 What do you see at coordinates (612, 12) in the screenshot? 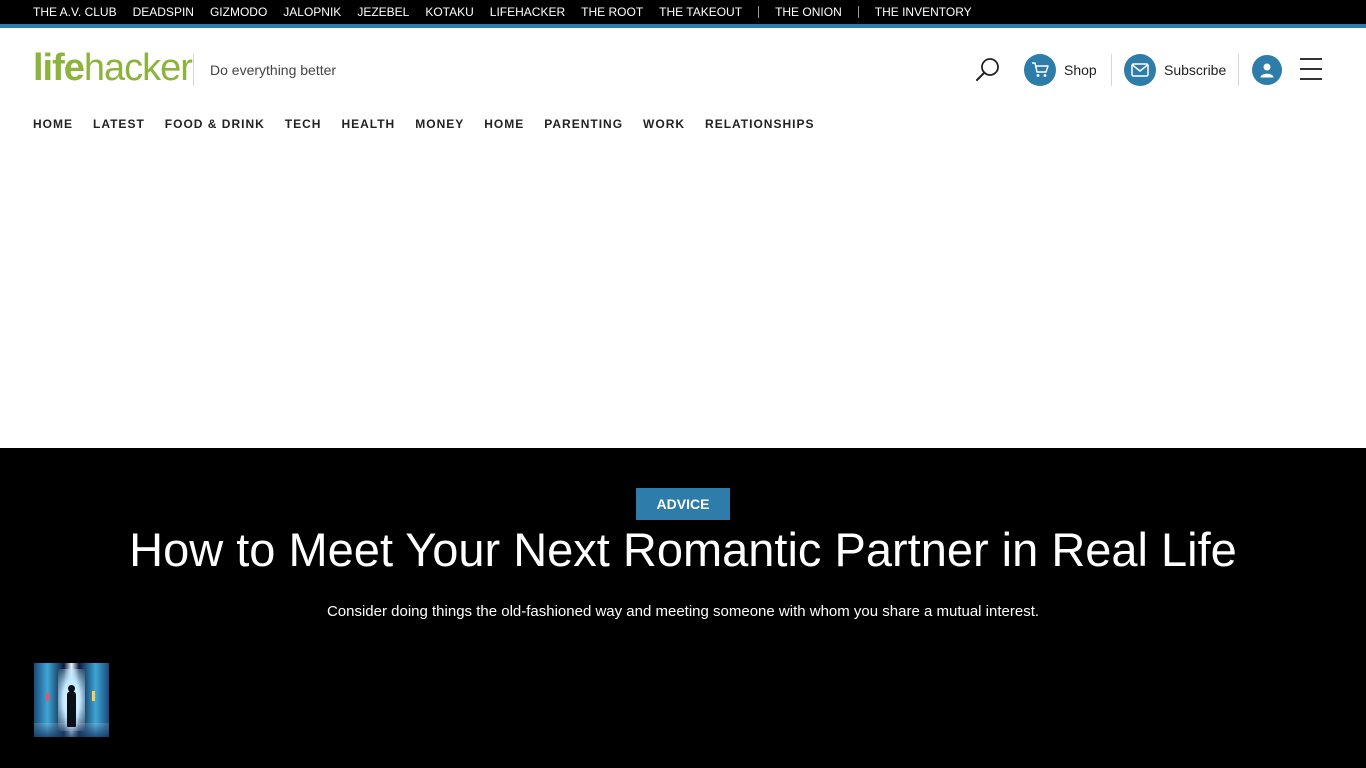
I see `network-link-the-root: THE ROOT` at bounding box center [612, 12].